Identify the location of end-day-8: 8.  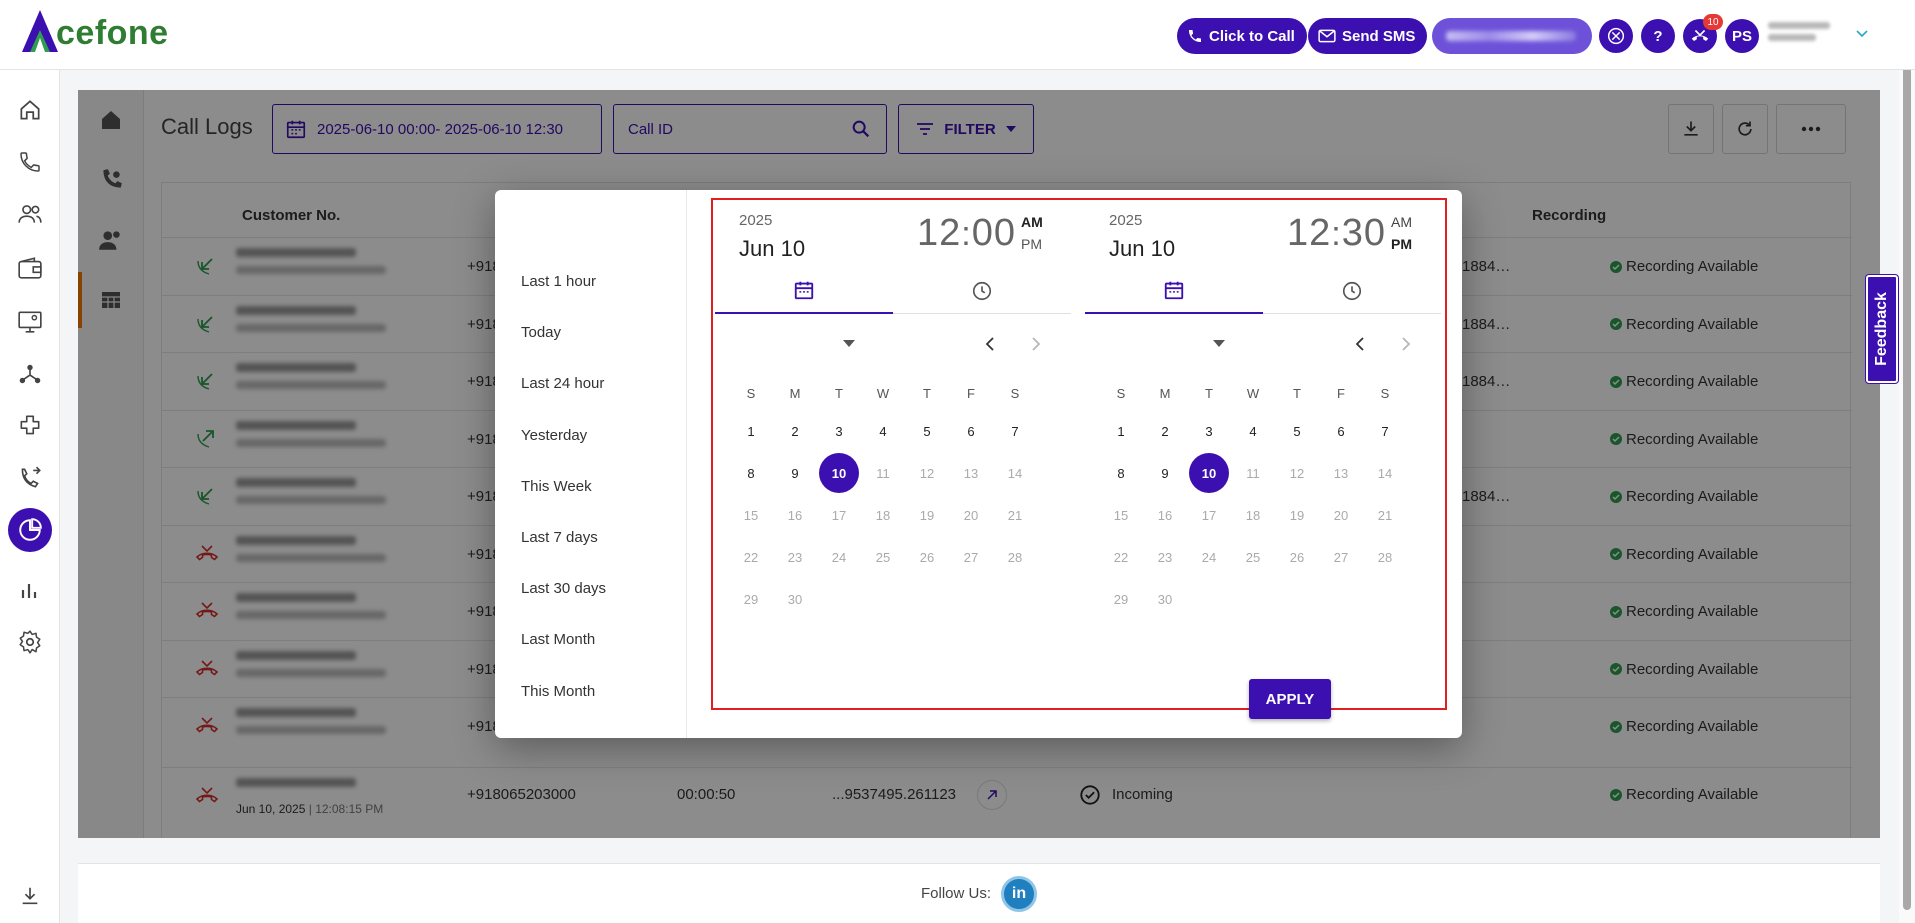
(1121, 473).